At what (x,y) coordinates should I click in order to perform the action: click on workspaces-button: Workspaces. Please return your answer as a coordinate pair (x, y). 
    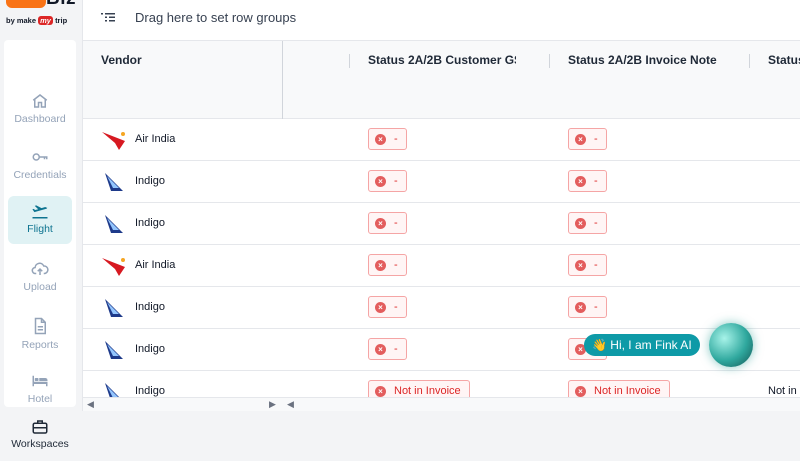
    Looking at the image, I should click on (40, 434).